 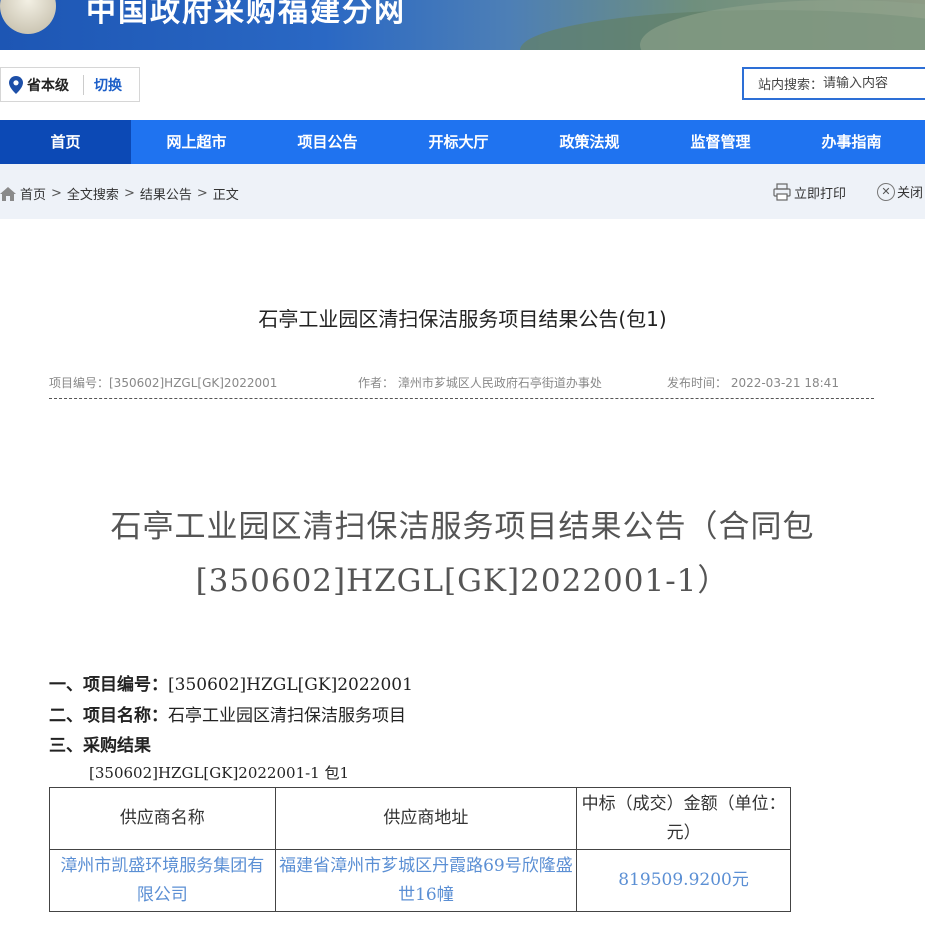 I want to click on section-procurement-result: 三、采购结果, so click(x=100, y=743).